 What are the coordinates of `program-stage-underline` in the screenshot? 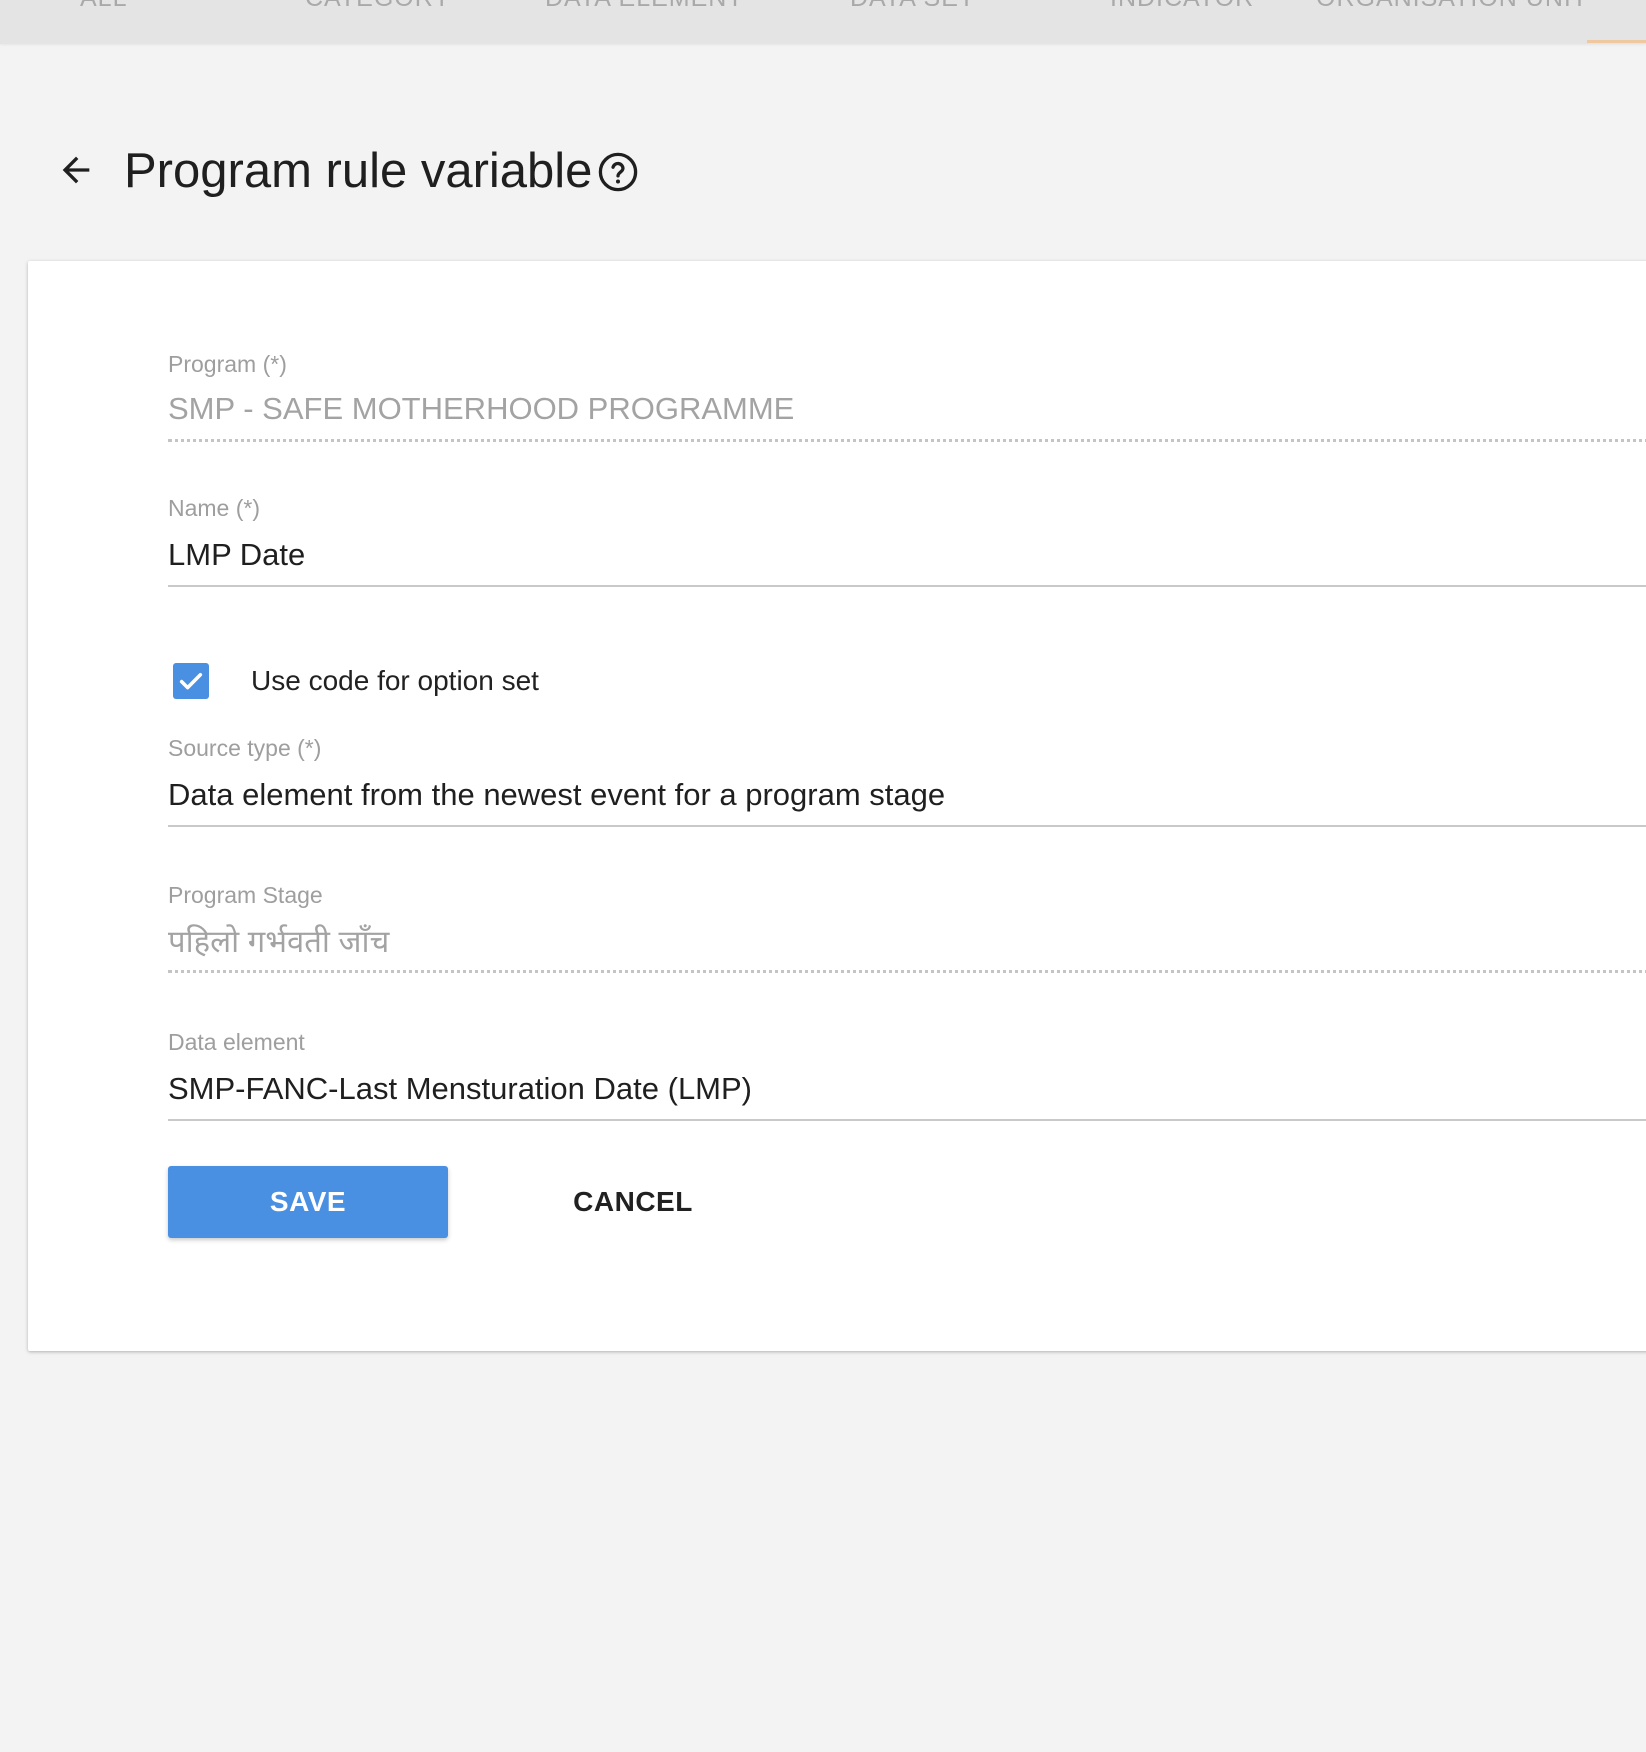 It's located at (907, 971).